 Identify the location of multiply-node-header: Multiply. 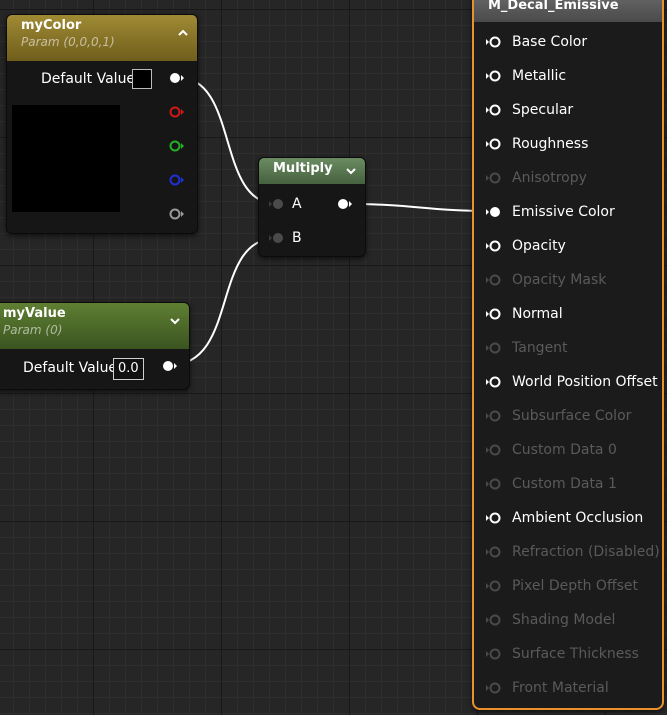
(312, 171).